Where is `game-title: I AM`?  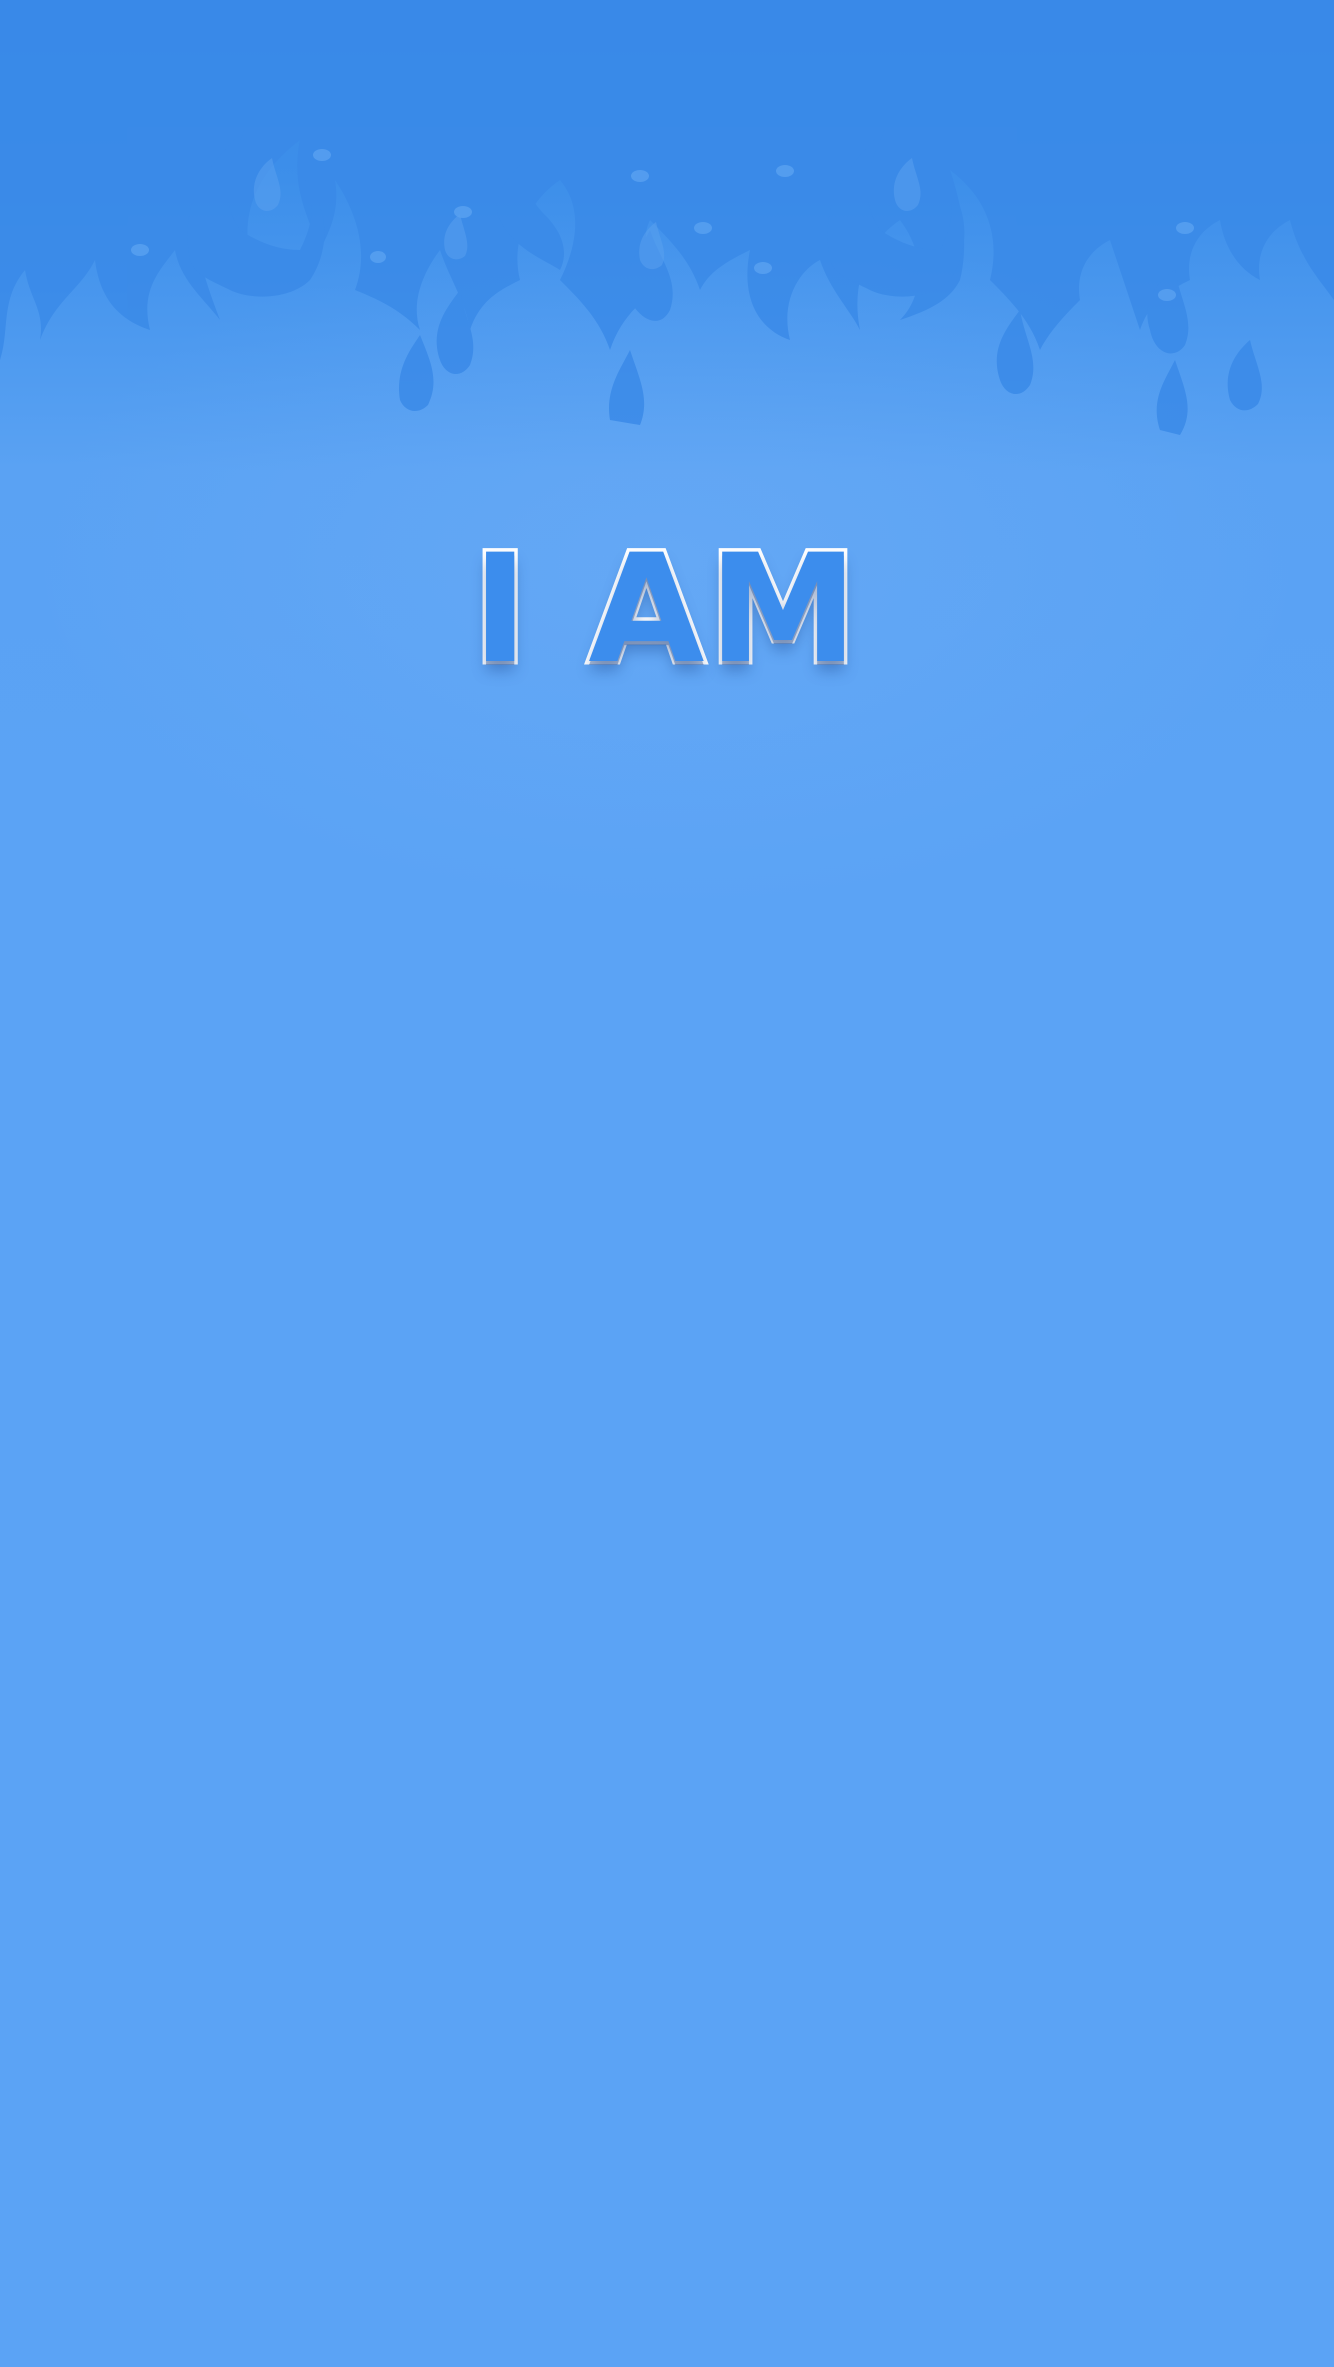
game-title: I AM is located at coordinates (665, 610).